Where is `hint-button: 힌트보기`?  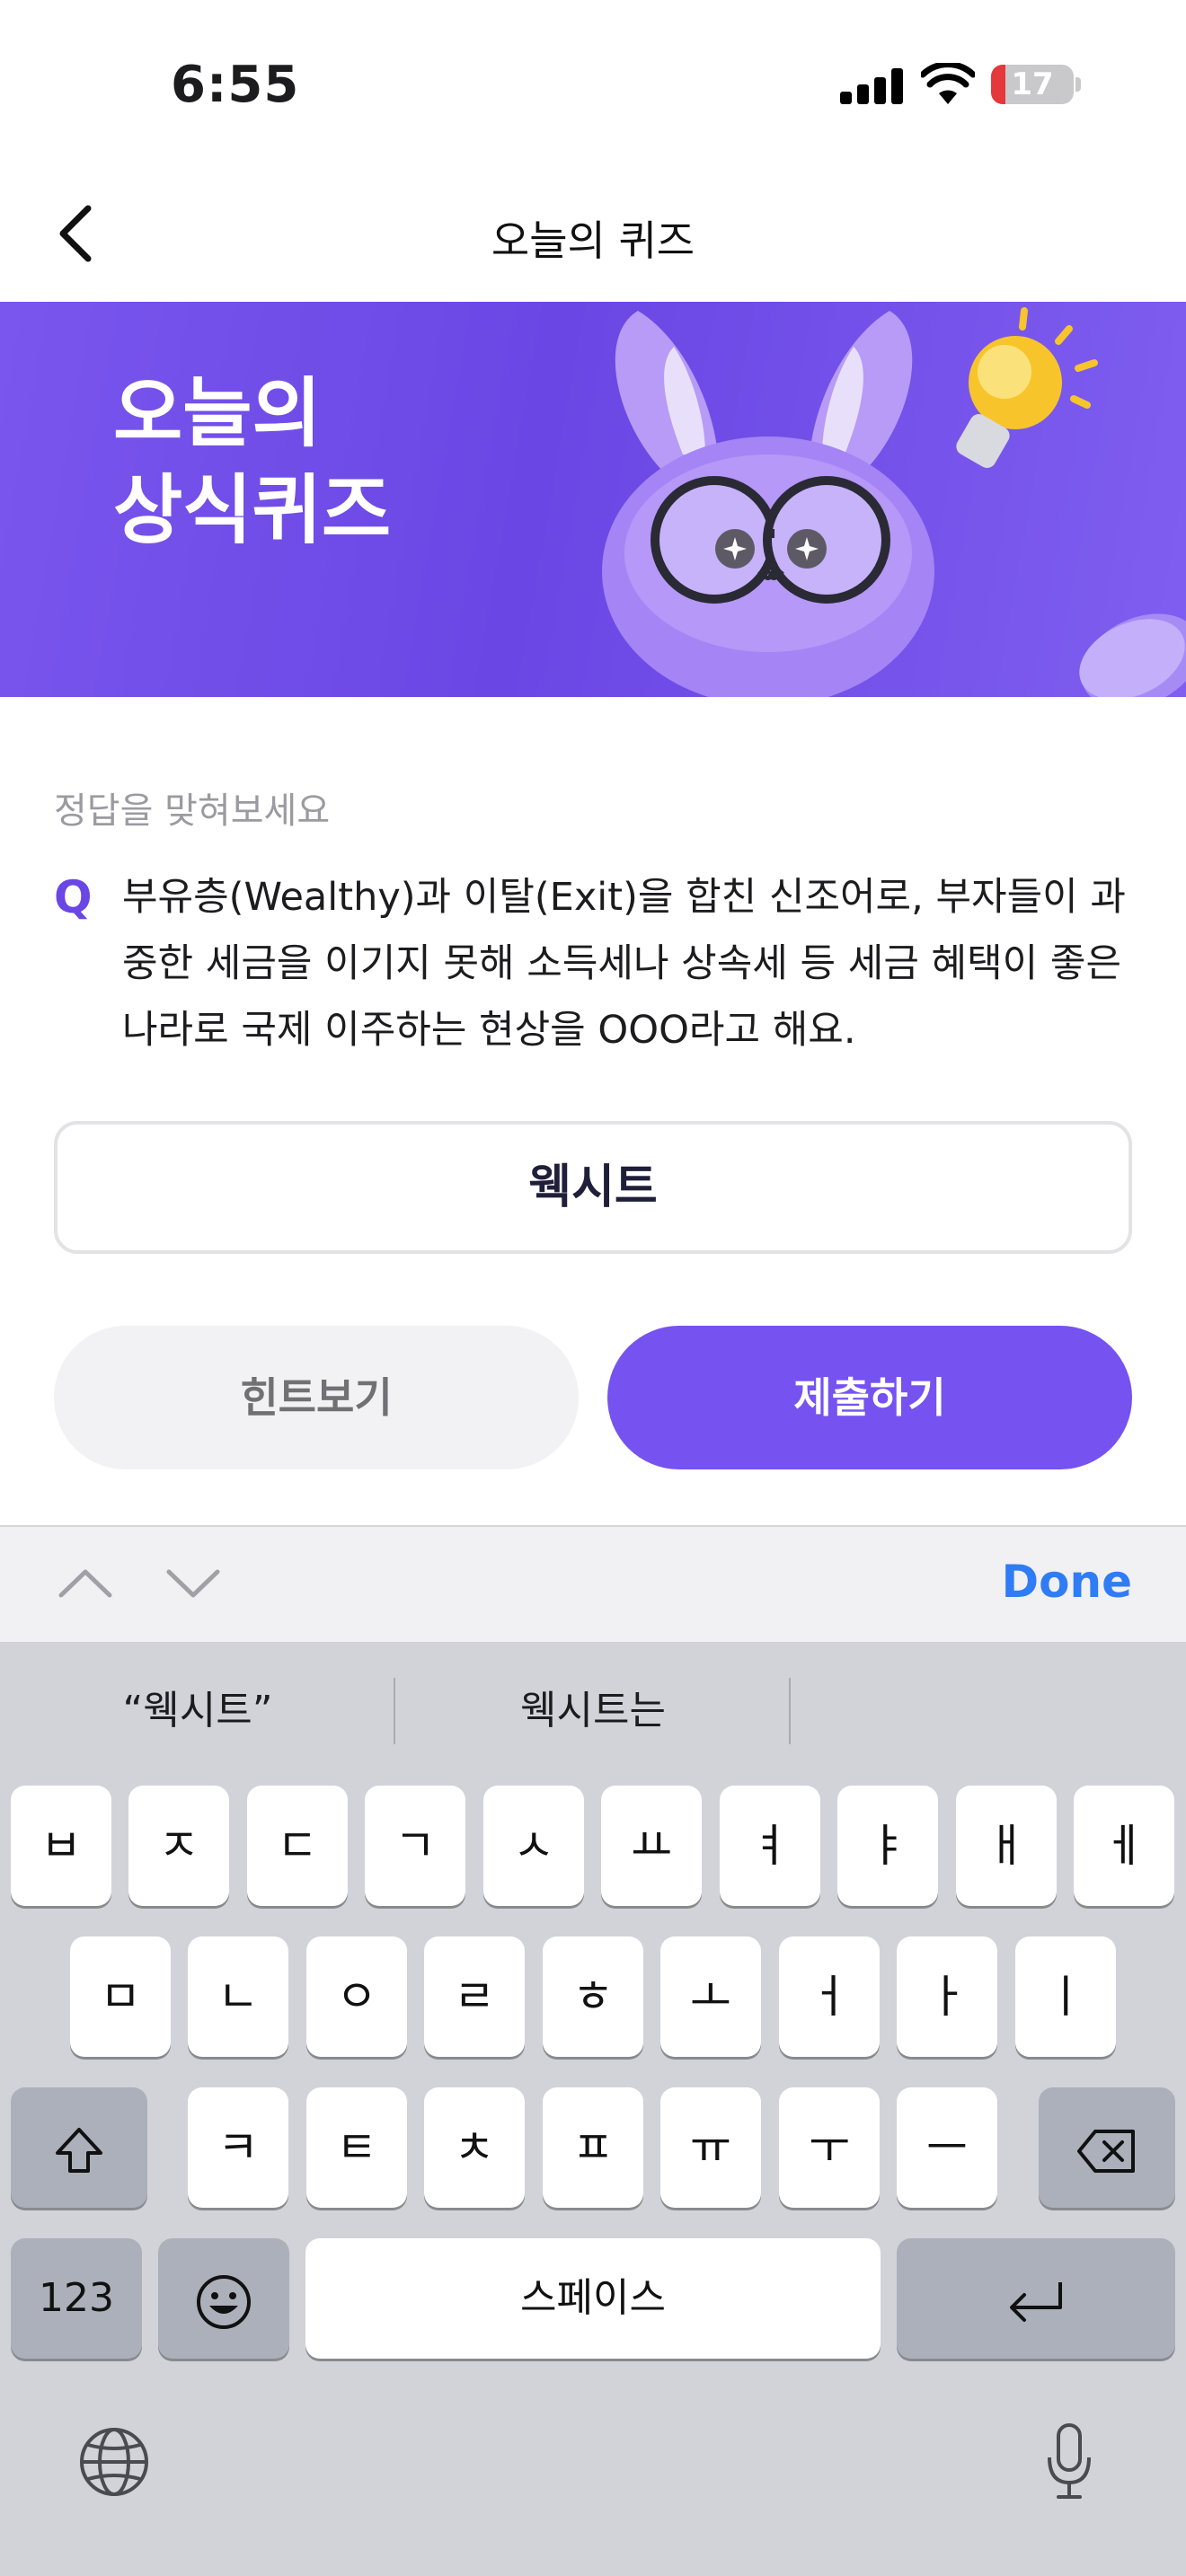
hint-button: 힌트보기 is located at coordinates (316, 1397).